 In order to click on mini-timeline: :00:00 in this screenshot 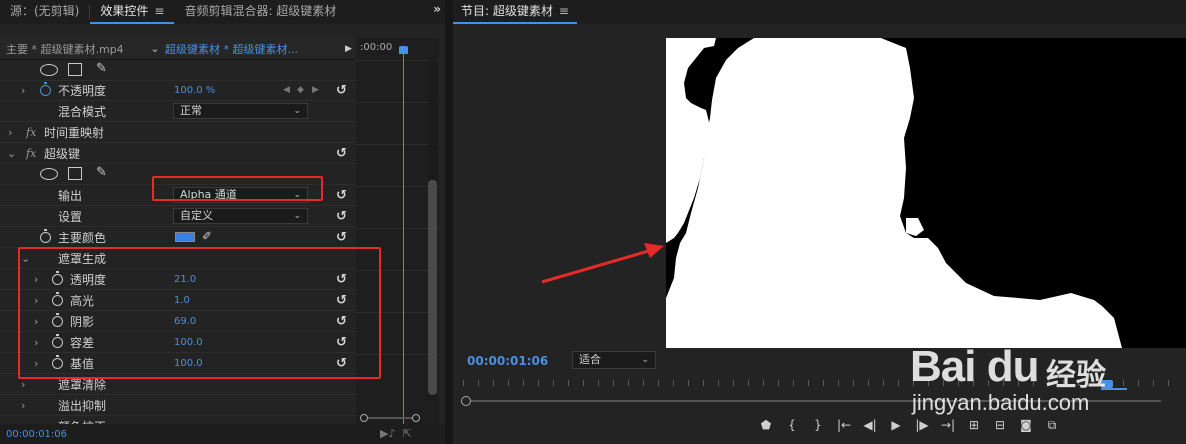, I will do `click(397, 231)`.